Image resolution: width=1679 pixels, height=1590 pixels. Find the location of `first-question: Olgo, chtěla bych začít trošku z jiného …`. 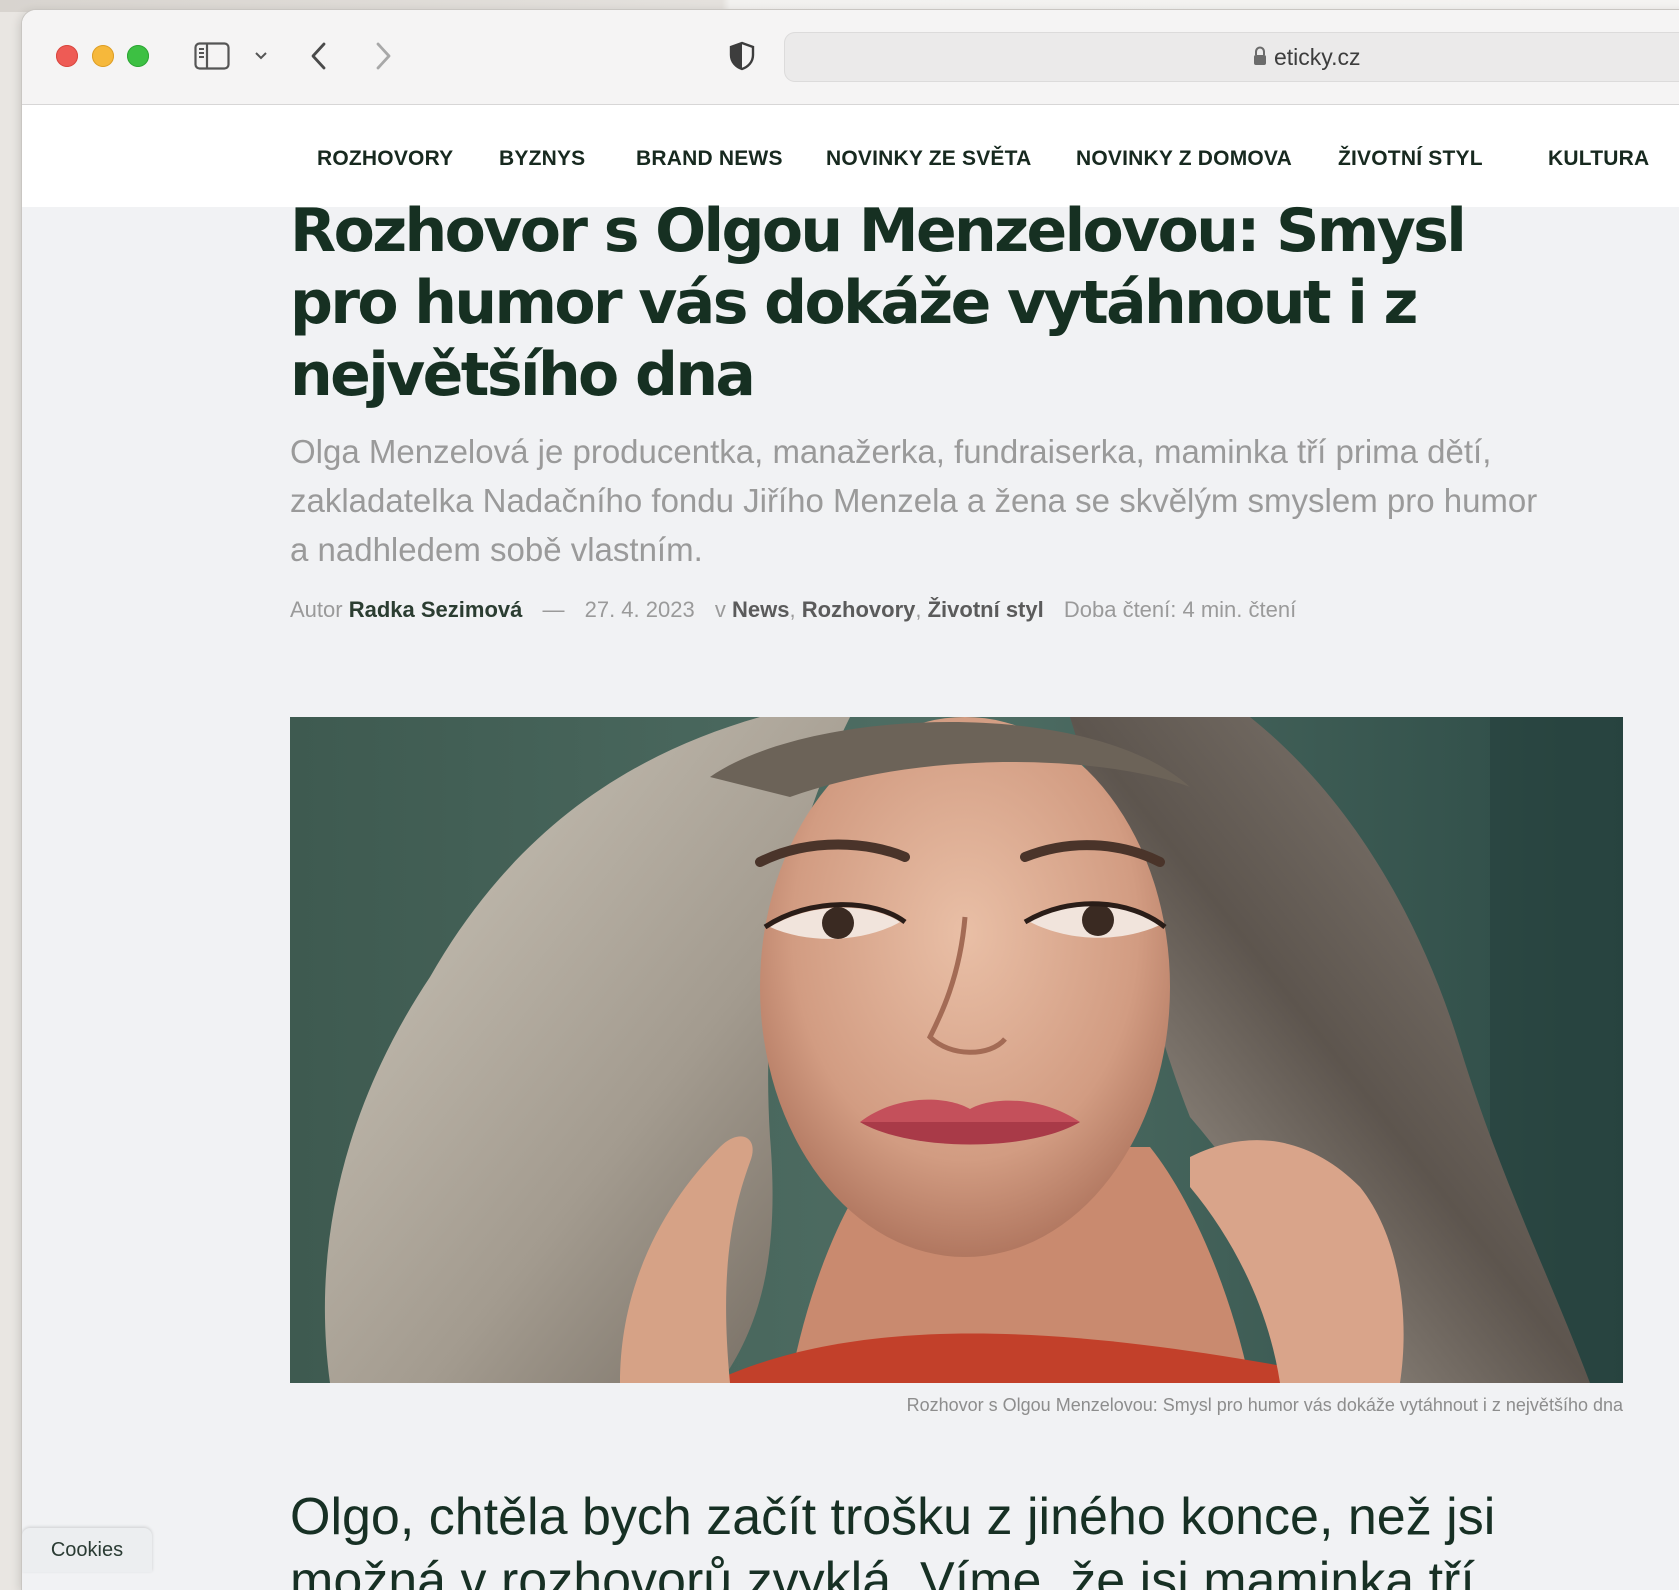

first-question: Olgo, chtěla bych začít trošku z jiného … is located at coordinates (893, 1539).